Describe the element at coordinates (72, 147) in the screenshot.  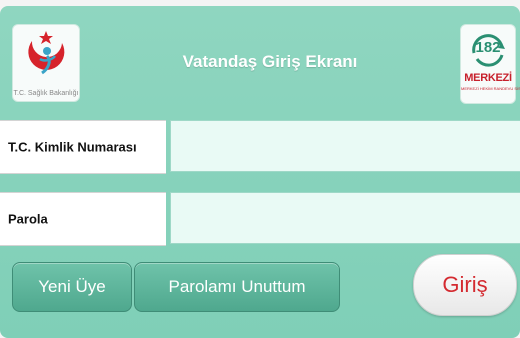
I see `tc-label: T.C. Kimlik Numarası` at that location.